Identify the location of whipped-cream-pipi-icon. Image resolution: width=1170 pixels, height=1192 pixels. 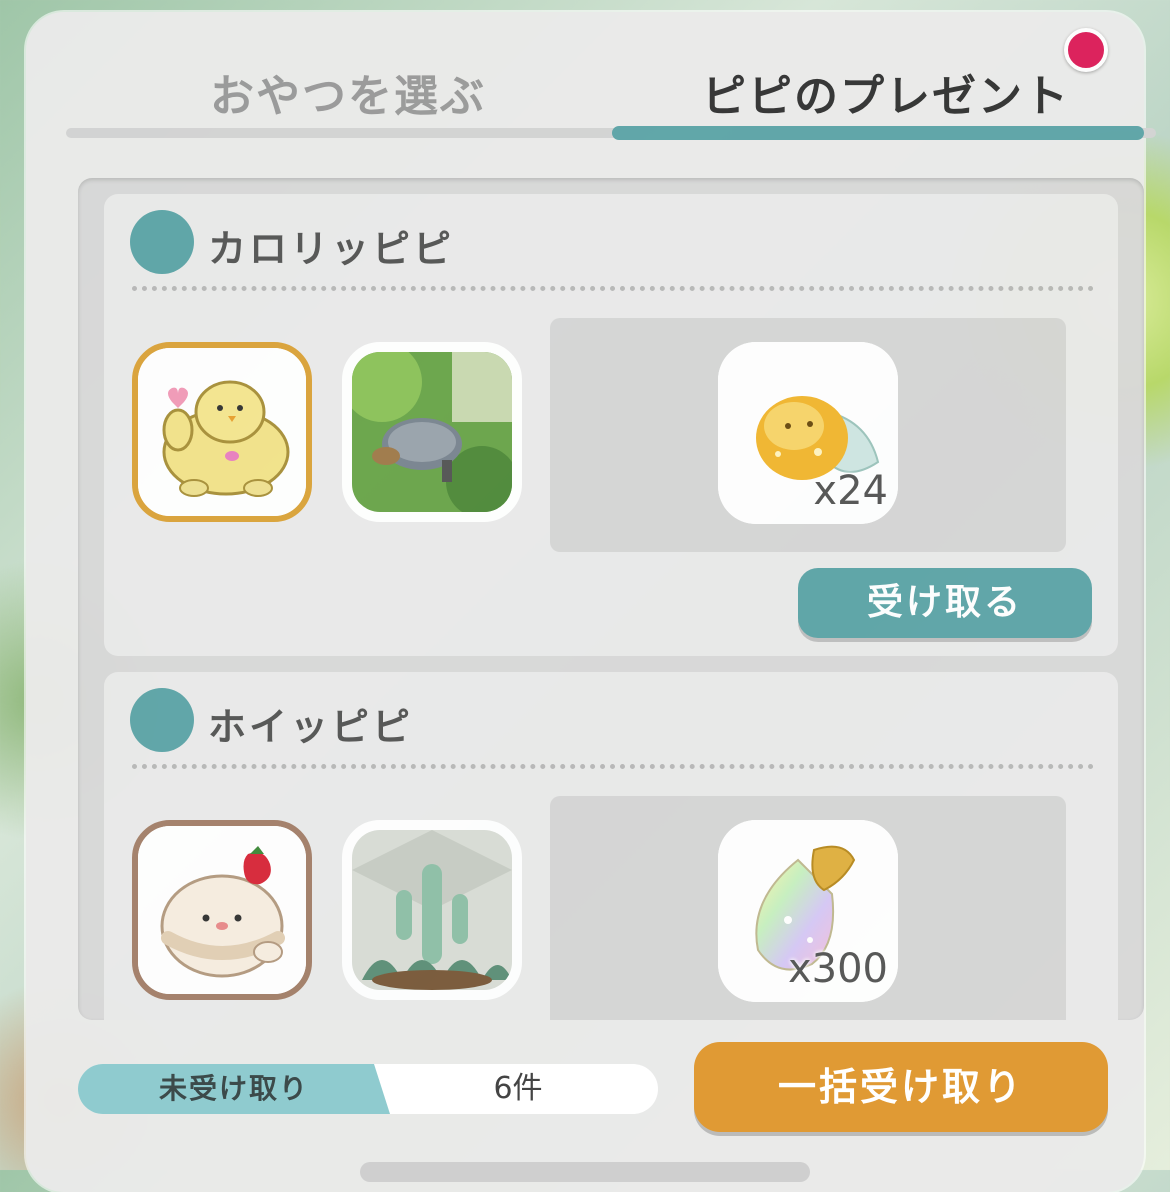
(222, 910).